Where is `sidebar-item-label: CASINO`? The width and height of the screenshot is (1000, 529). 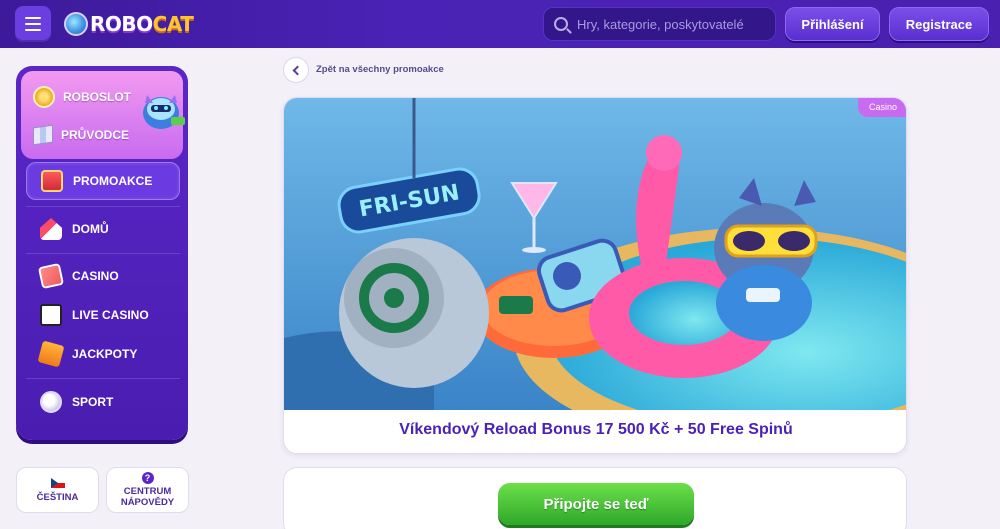
sidebar-item-label: CASINO is located at coordinates (95, 276).